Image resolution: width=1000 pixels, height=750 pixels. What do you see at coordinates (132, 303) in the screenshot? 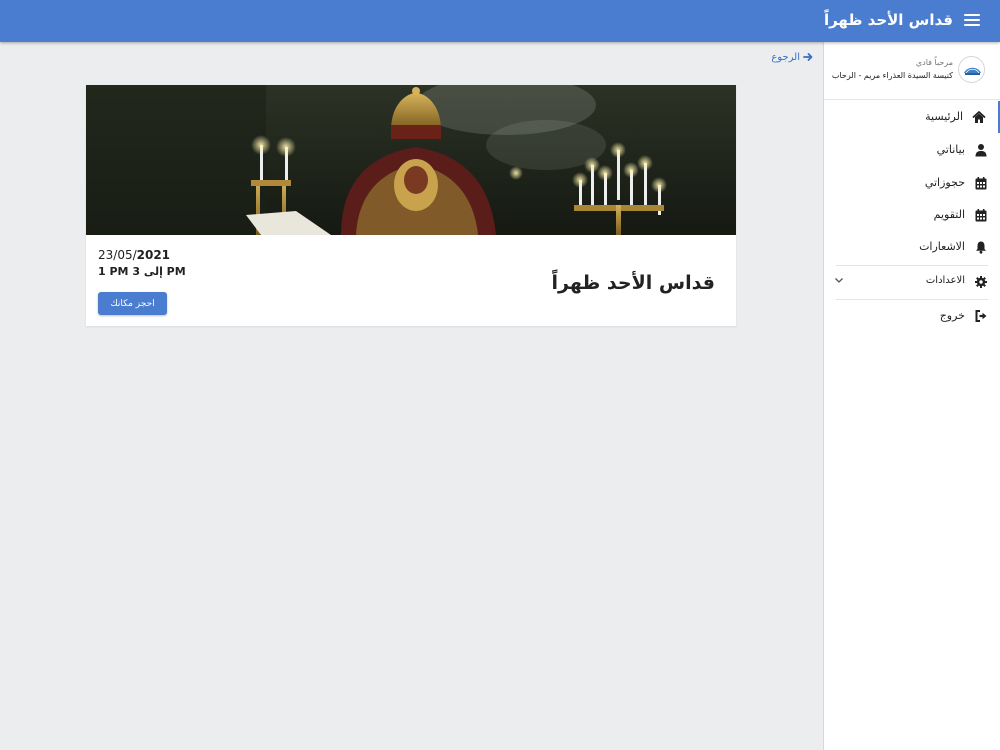
I see `book-seat-button: احجز مكانك` at bounding box center [132, 303].